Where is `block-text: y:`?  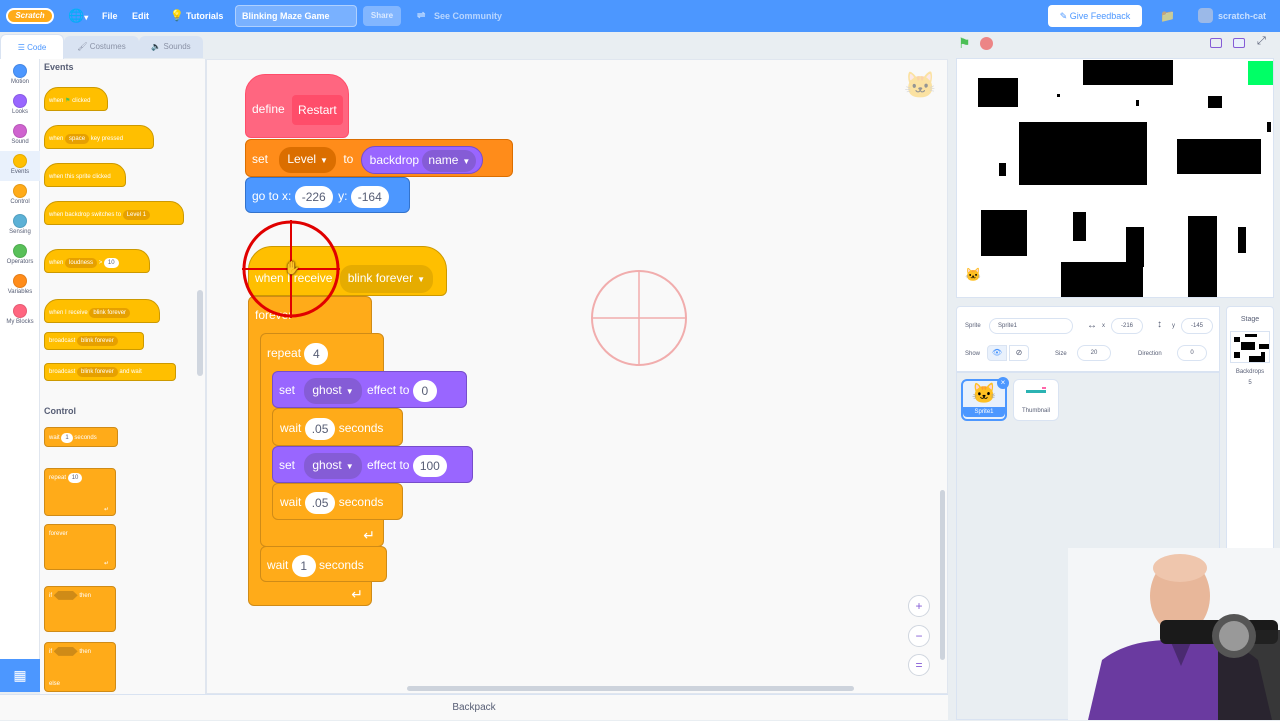 block-text: y: is located at coordinates (343, 196).